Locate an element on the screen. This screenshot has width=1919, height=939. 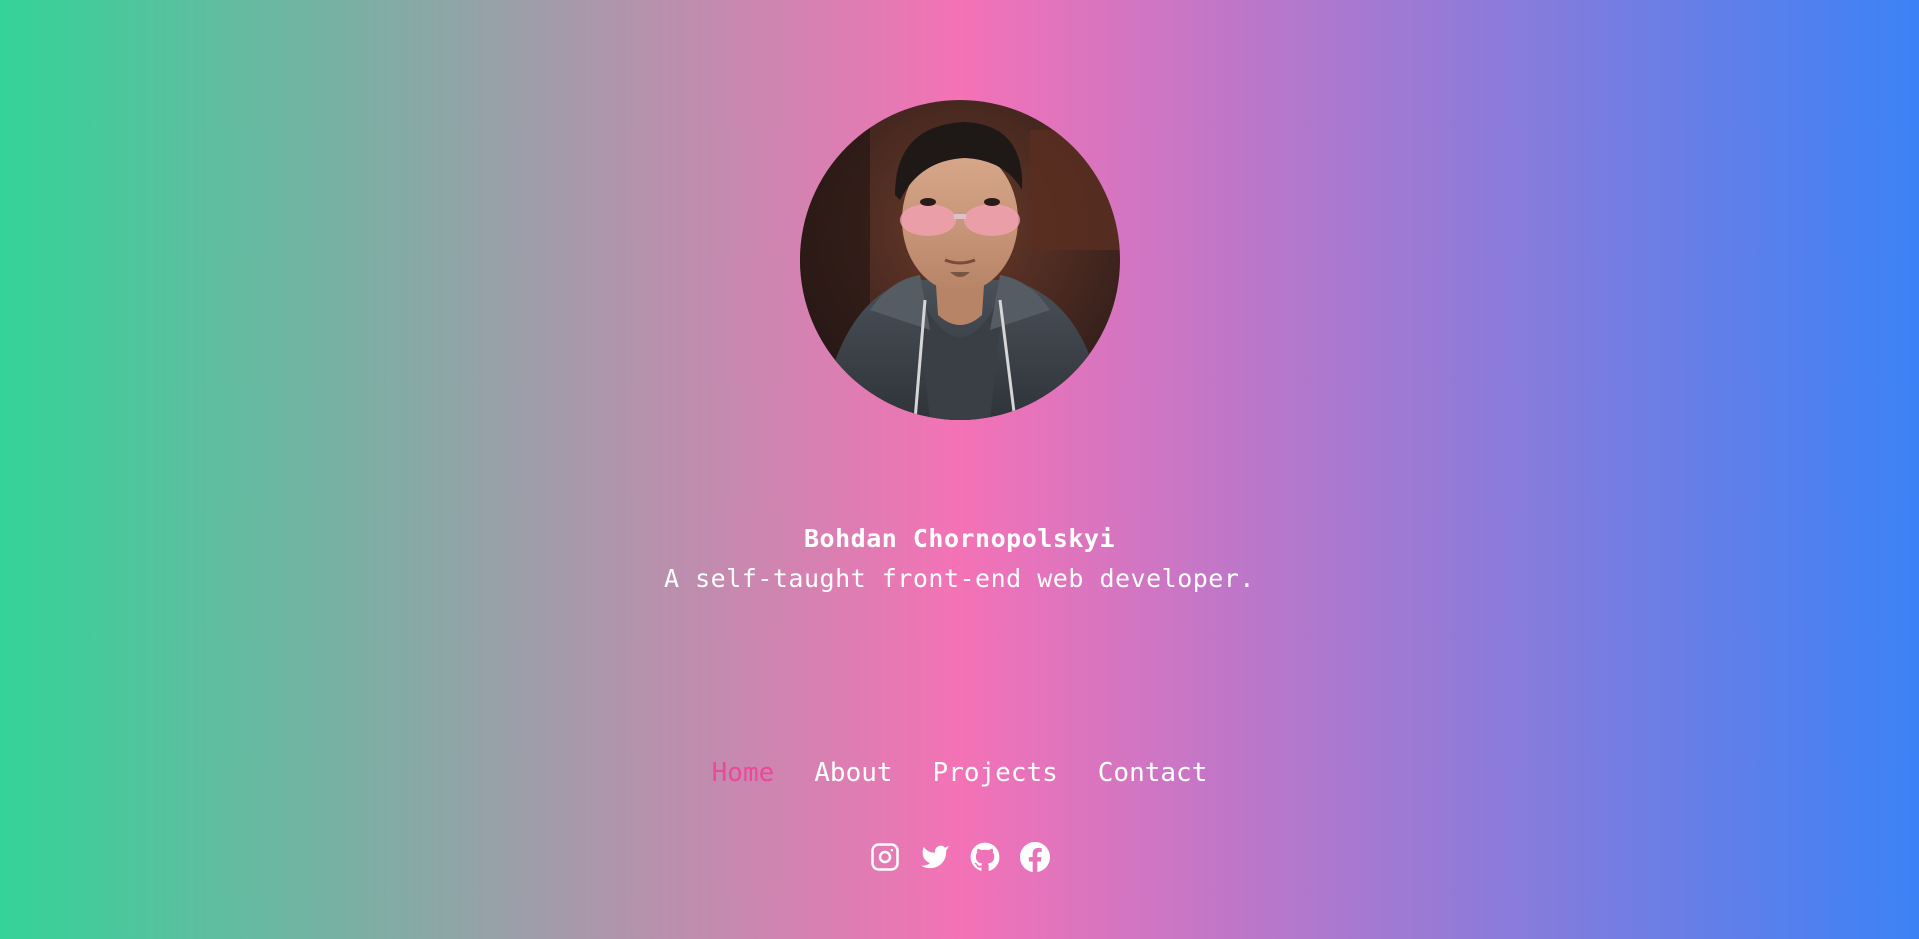
avatar is located at coordinates (960, 260).